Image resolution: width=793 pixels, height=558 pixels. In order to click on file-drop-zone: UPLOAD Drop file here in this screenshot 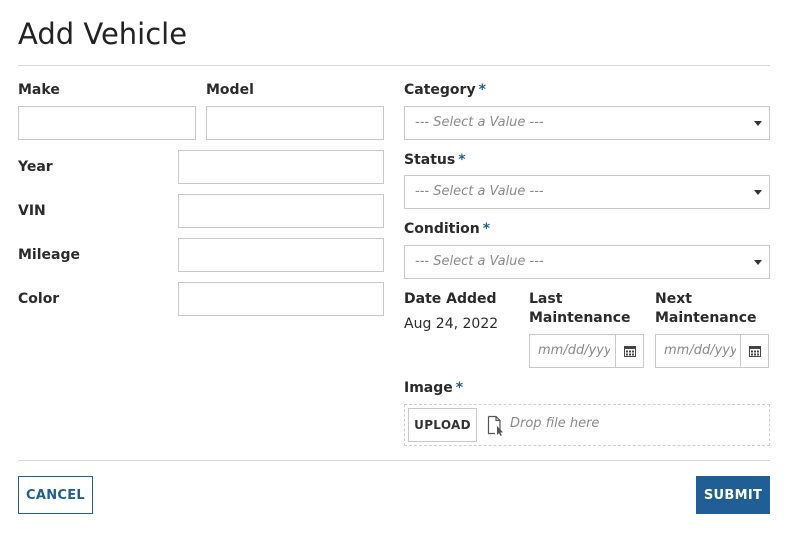, I will do `click(587, 425)`.